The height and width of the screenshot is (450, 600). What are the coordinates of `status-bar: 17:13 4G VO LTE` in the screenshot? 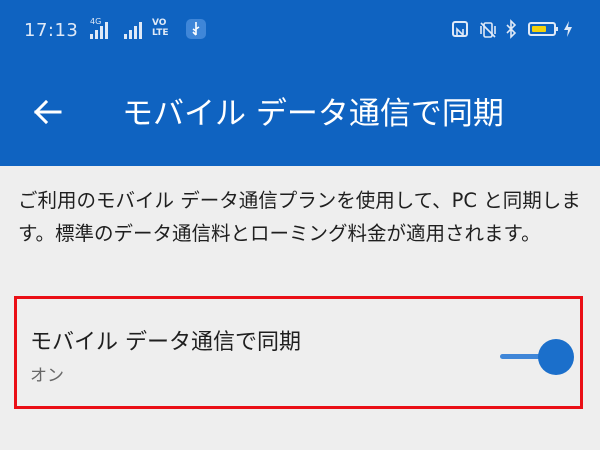 It's located at (300, 31).